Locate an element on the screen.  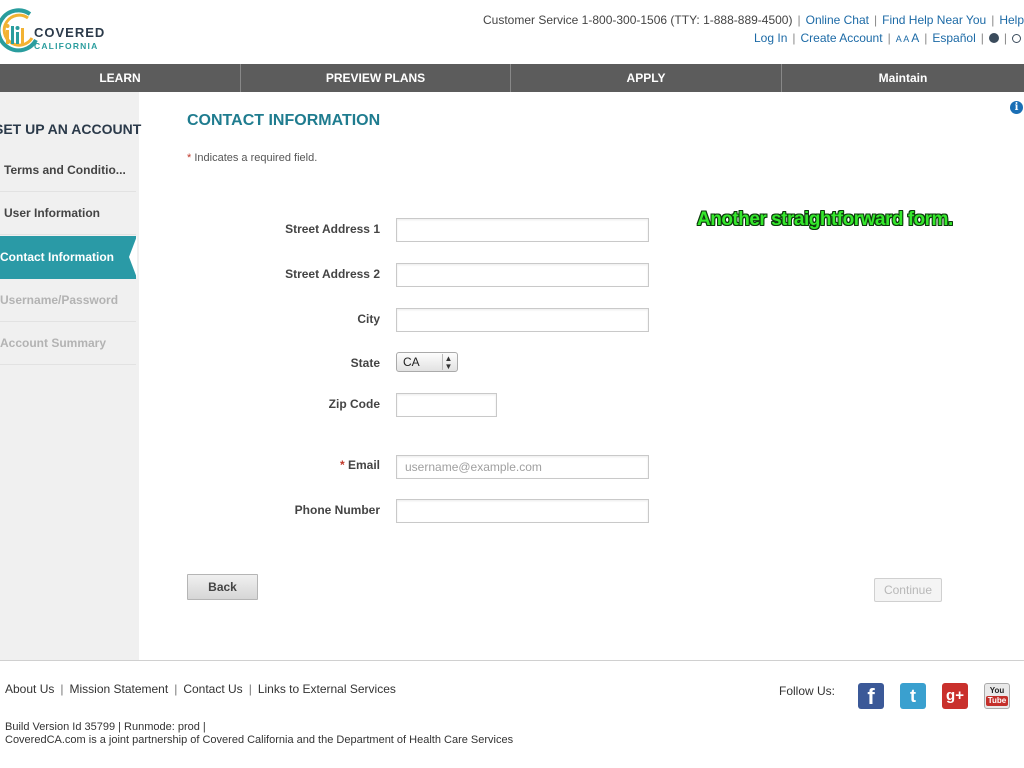
text-size-control: A A A is located at coordinates (908, 38).